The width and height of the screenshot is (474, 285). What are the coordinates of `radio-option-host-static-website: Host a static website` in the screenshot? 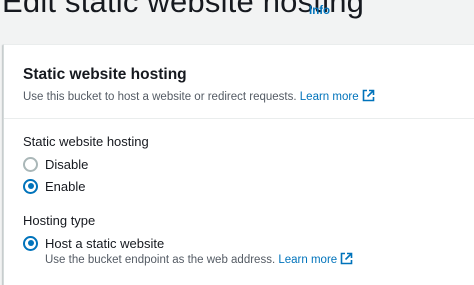 It's located at (93, 243).